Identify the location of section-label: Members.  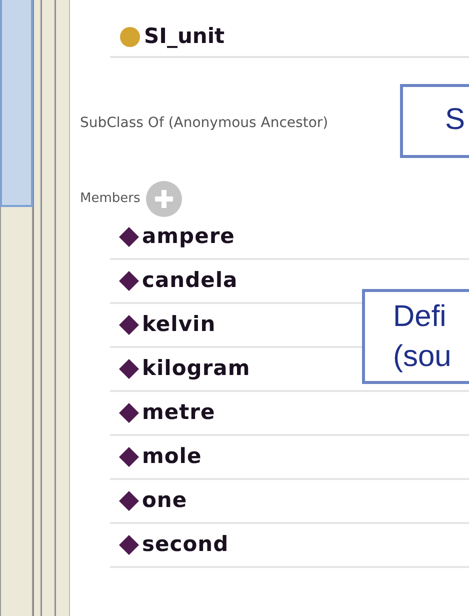
(110, 199).